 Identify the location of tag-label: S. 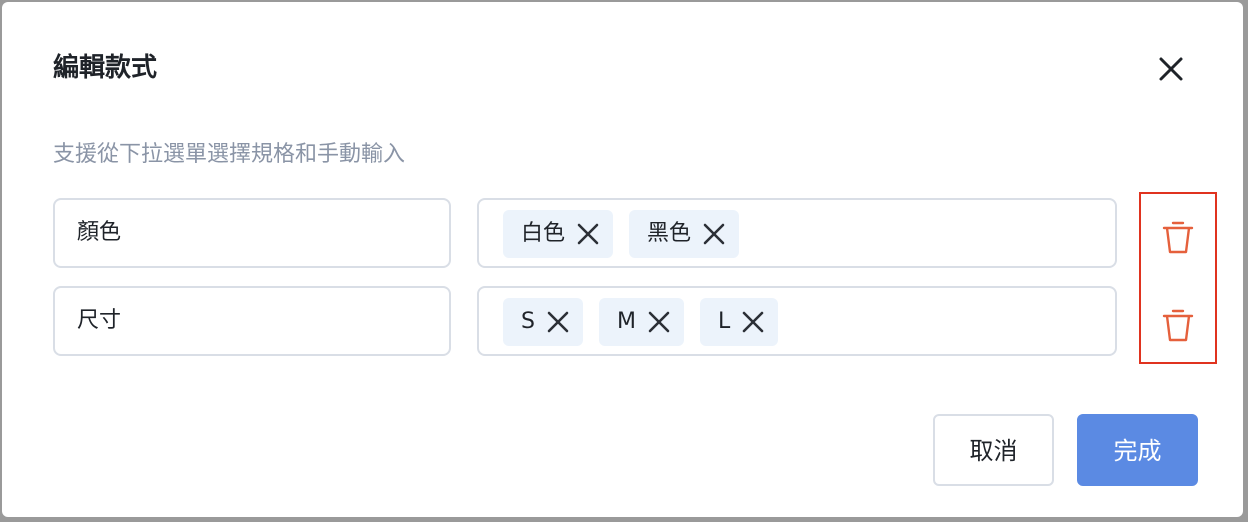
(528, 321).